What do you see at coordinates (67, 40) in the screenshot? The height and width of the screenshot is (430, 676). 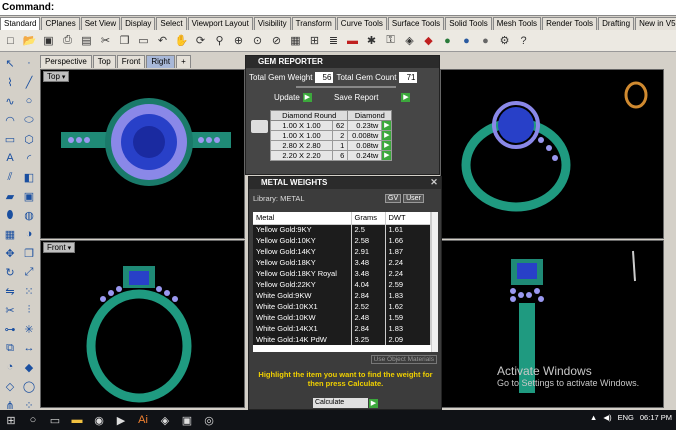 I see `print-icon: ⎙` at bounding box center [67, 40].